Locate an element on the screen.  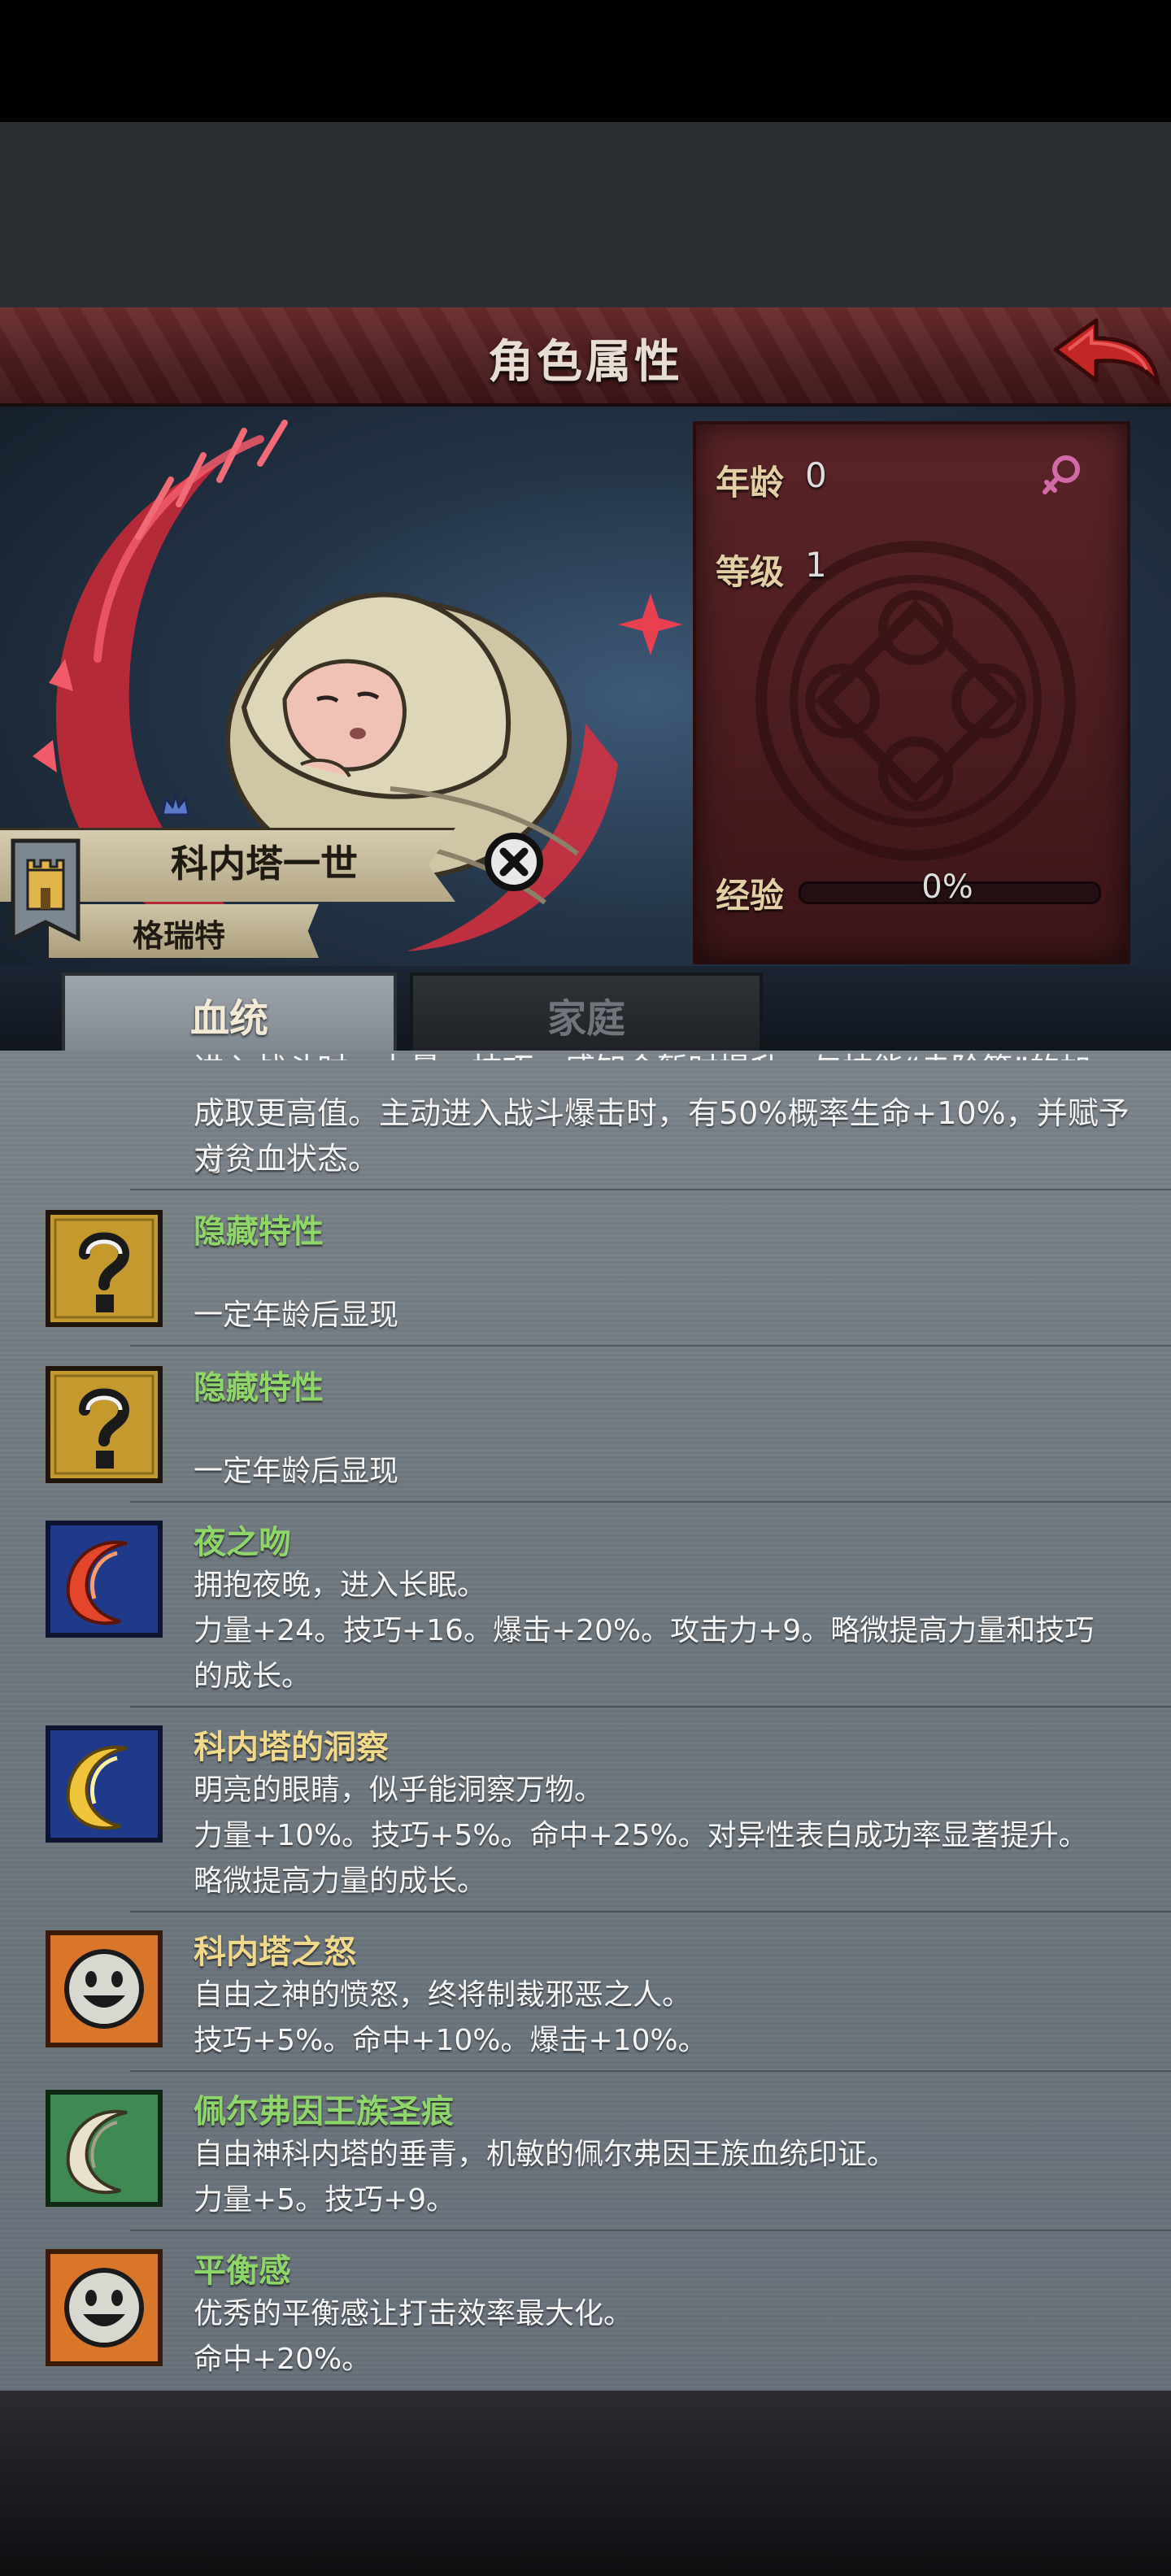
close-circle-icon is located at coordinates (514, 862).